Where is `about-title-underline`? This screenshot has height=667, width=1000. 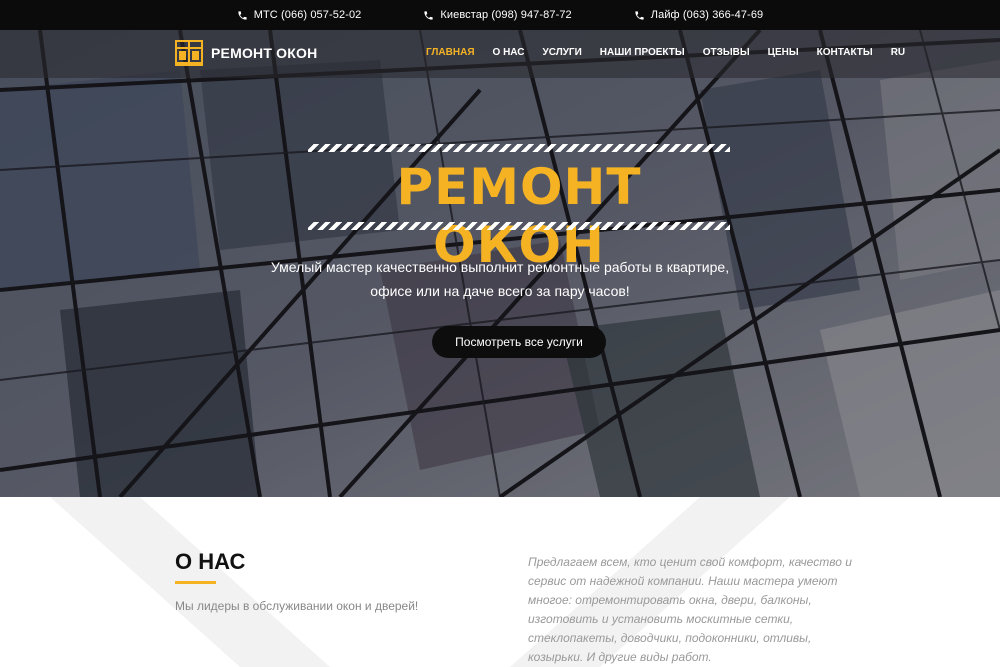
about-title-underline is located at coordinates (195, 582).